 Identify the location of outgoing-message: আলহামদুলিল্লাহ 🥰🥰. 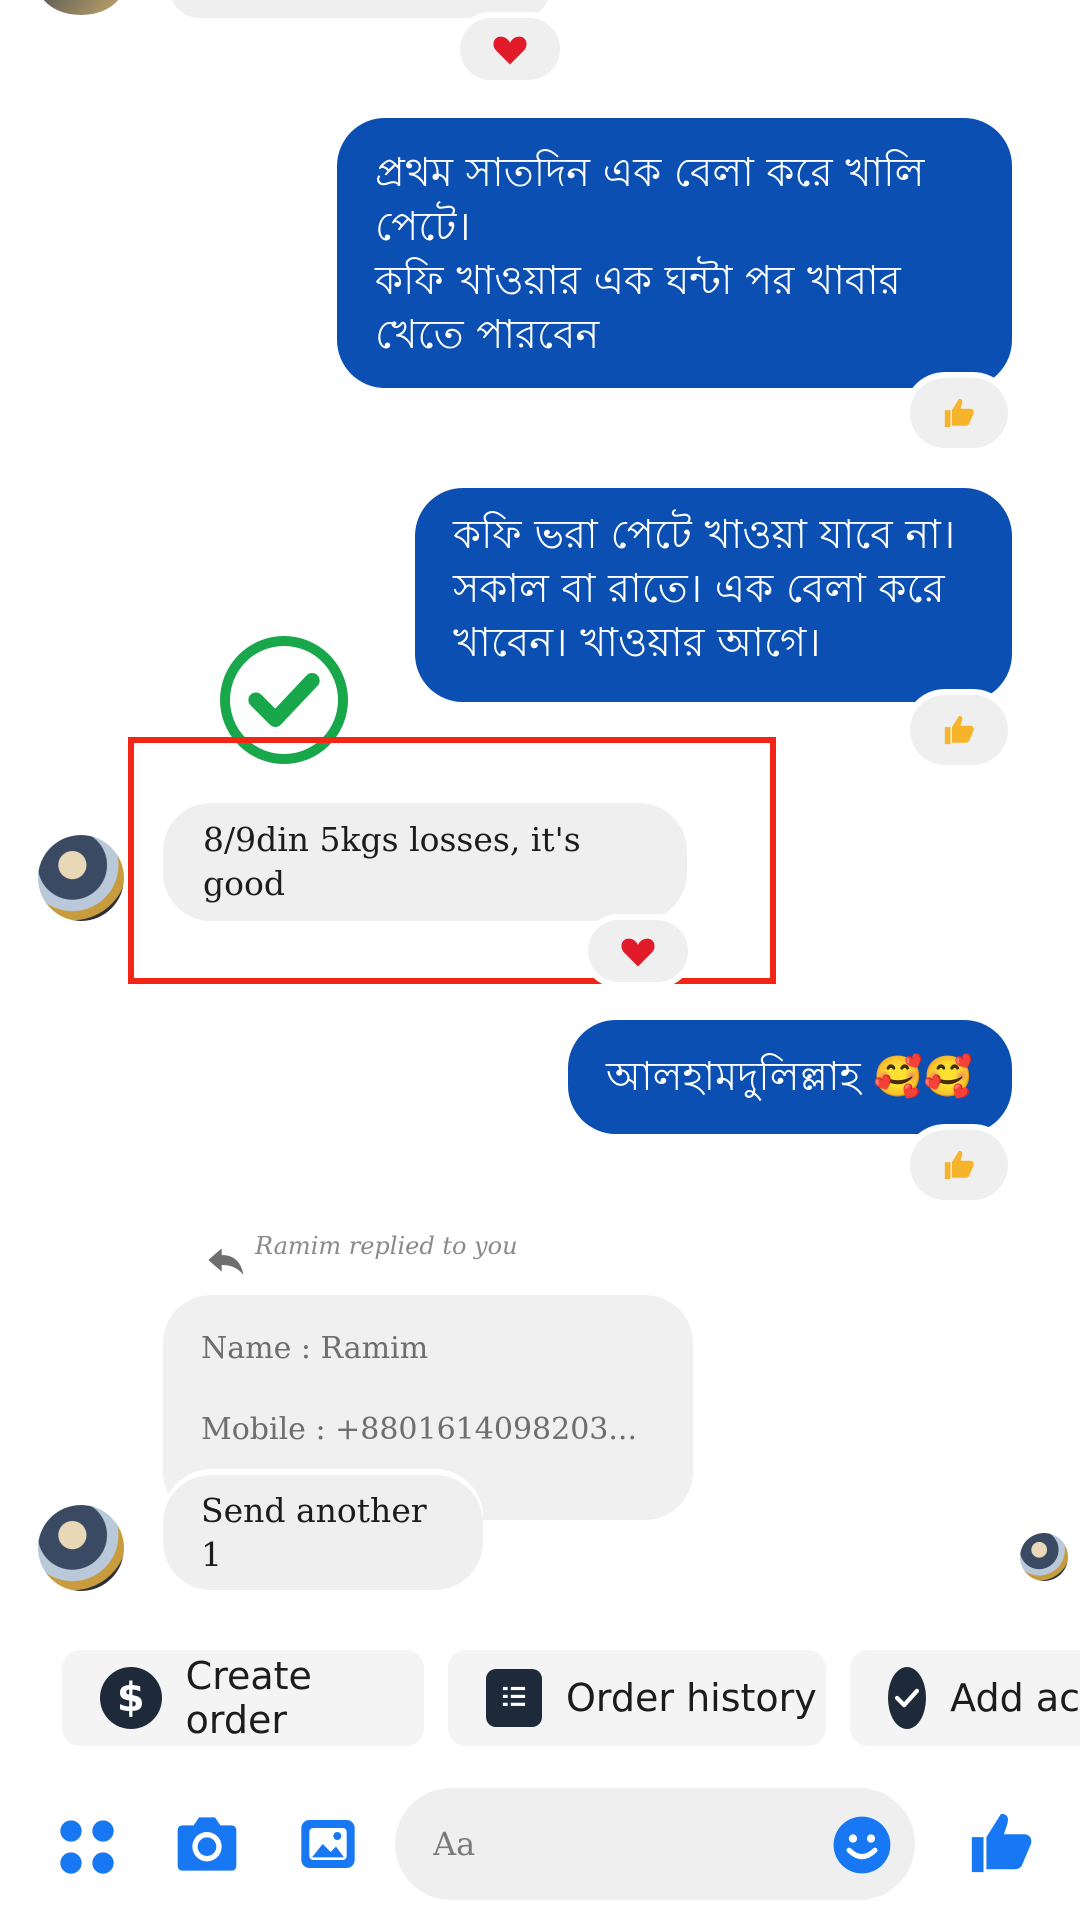
(790, 1077).